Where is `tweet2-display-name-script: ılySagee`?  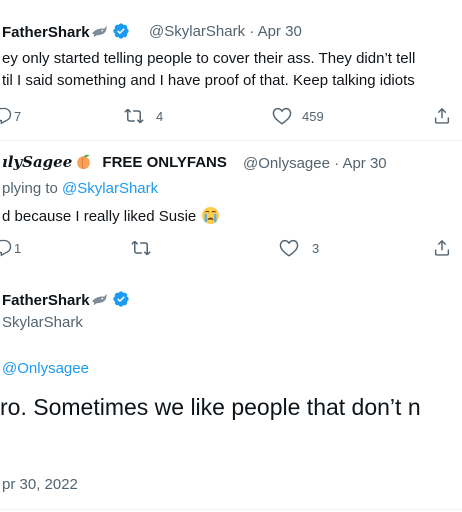
tweet2-display-name-script: ılySagee is located at coordinates (37, 162).